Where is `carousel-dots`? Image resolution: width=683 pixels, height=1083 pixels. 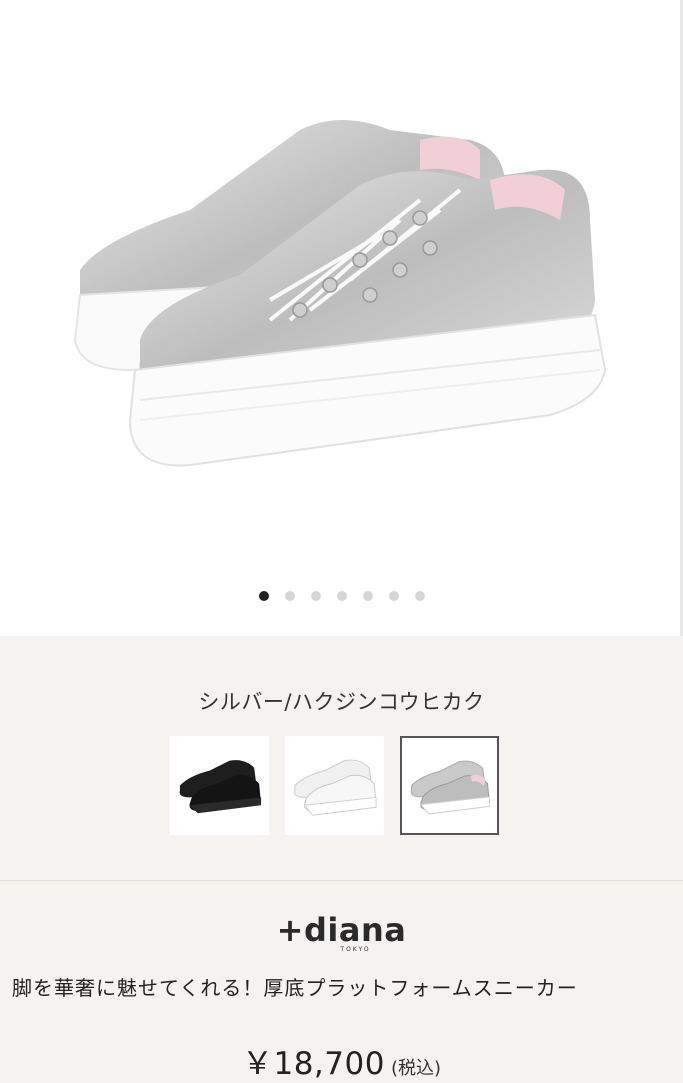 carousel-dots is located at coordinates (341, 596).